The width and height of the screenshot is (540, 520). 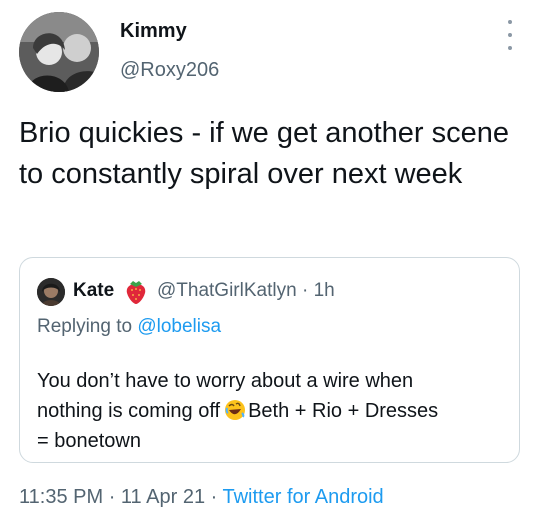 I want to click on strawberry-icon, so click(x=136, y=292).